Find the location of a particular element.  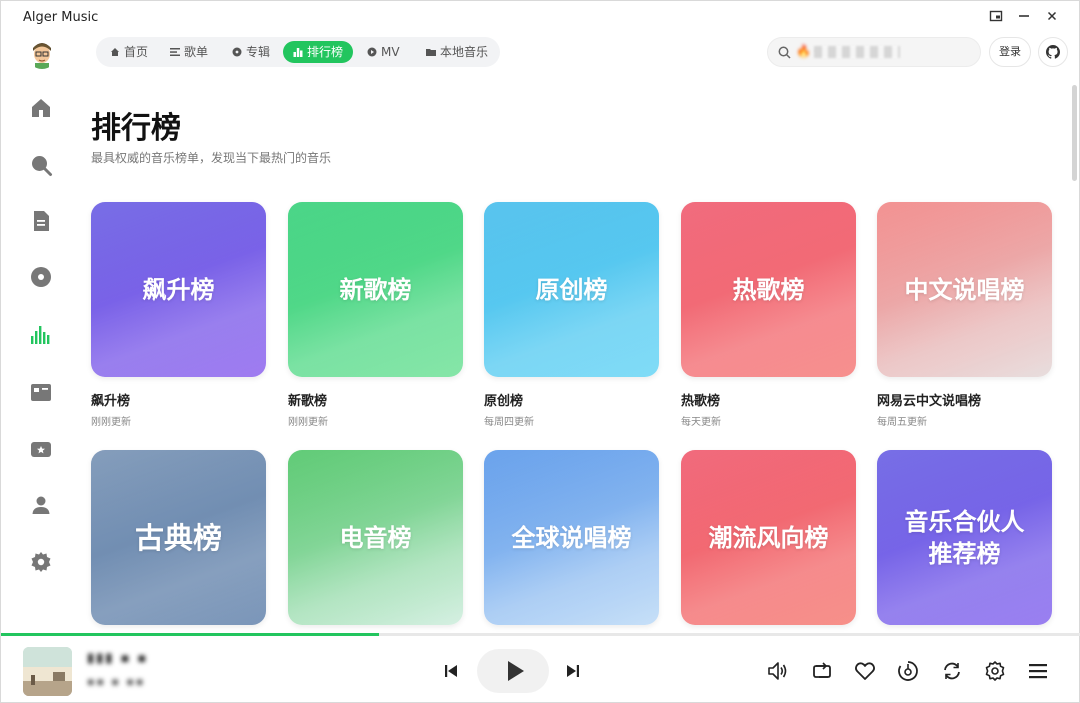

github-button is located at coordinates (1053, 52).